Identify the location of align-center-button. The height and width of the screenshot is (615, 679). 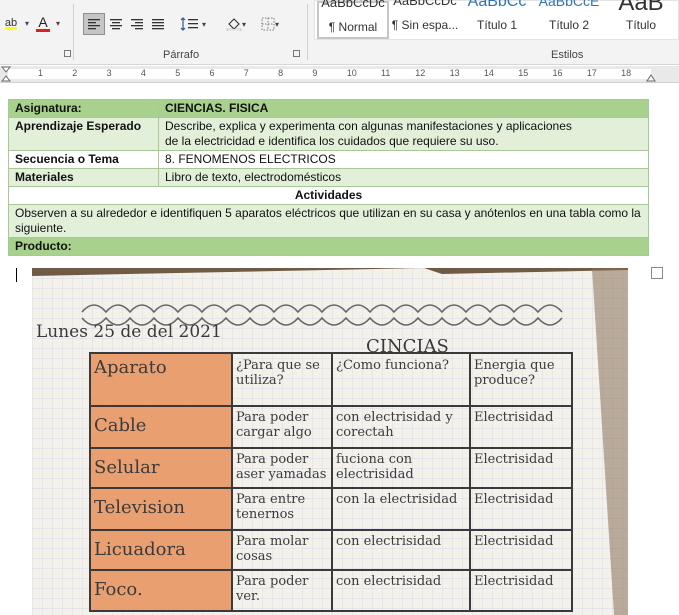
(116, 24).